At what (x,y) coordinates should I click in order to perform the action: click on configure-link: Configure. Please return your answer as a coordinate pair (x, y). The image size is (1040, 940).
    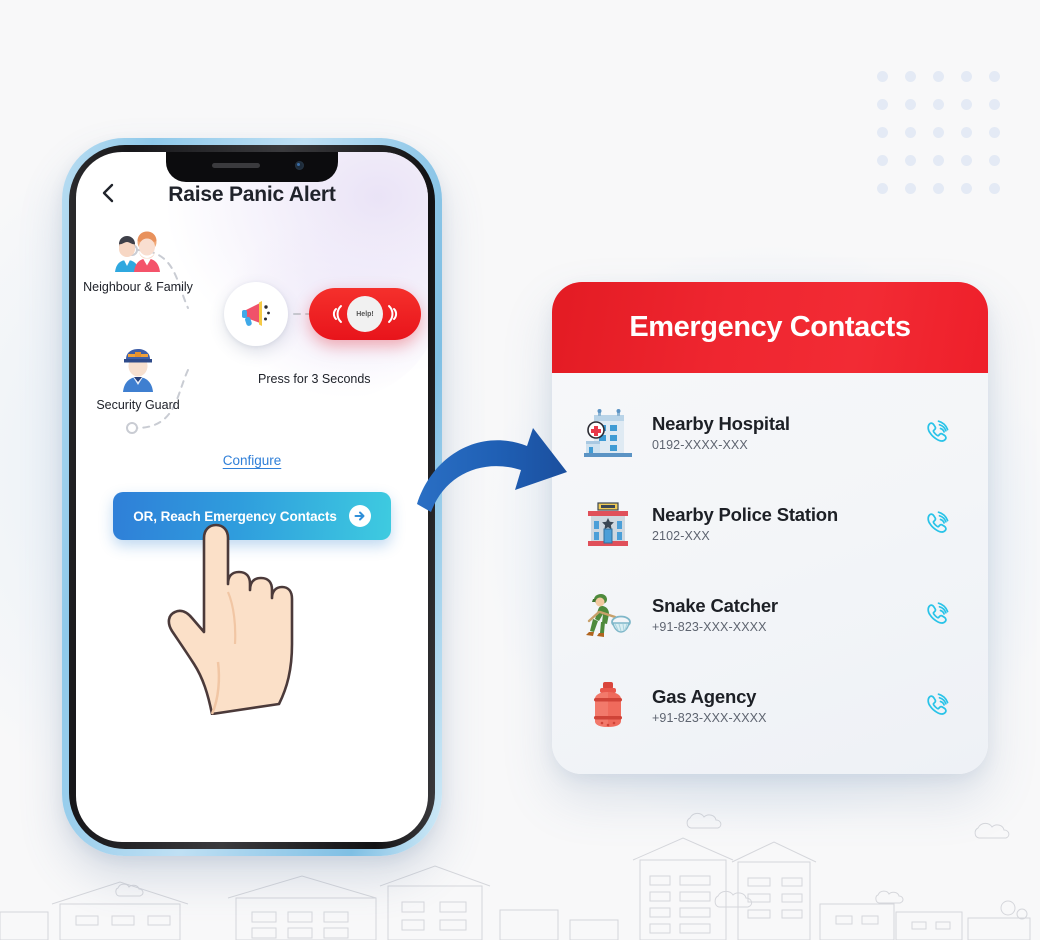
    Looking at the image, I should click on (252, 460).